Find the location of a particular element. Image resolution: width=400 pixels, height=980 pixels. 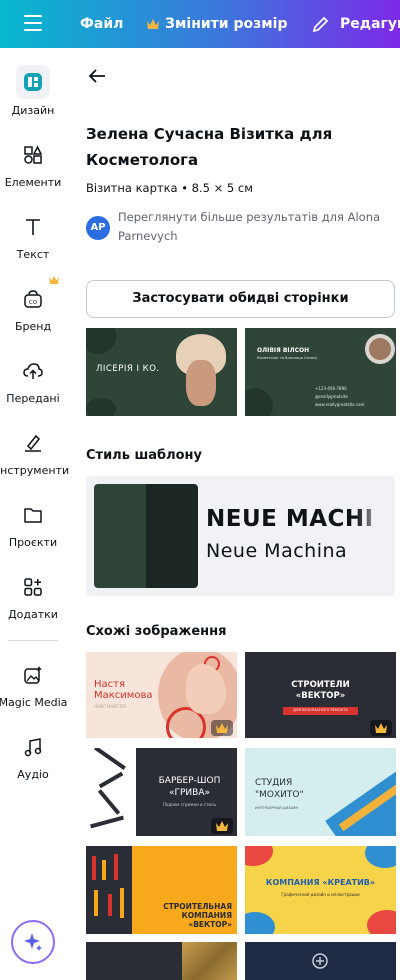

apply-both-pages-button: Застосувати обидві сторінки is located at coordinates (240, 299).